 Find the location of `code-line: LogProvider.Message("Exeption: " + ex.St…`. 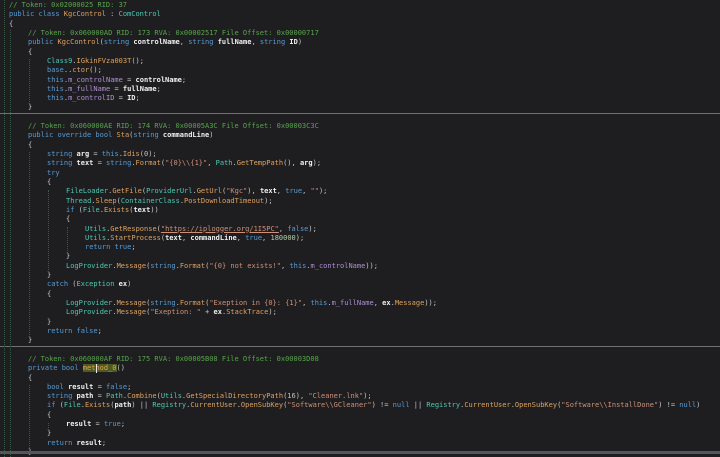

code-line: LogProvider.Message("Exeption: " + ex.St… is located at coordinates (360, 312).